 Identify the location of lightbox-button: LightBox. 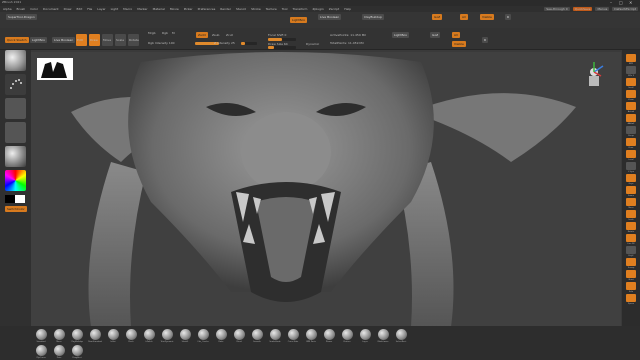
(299, 20).